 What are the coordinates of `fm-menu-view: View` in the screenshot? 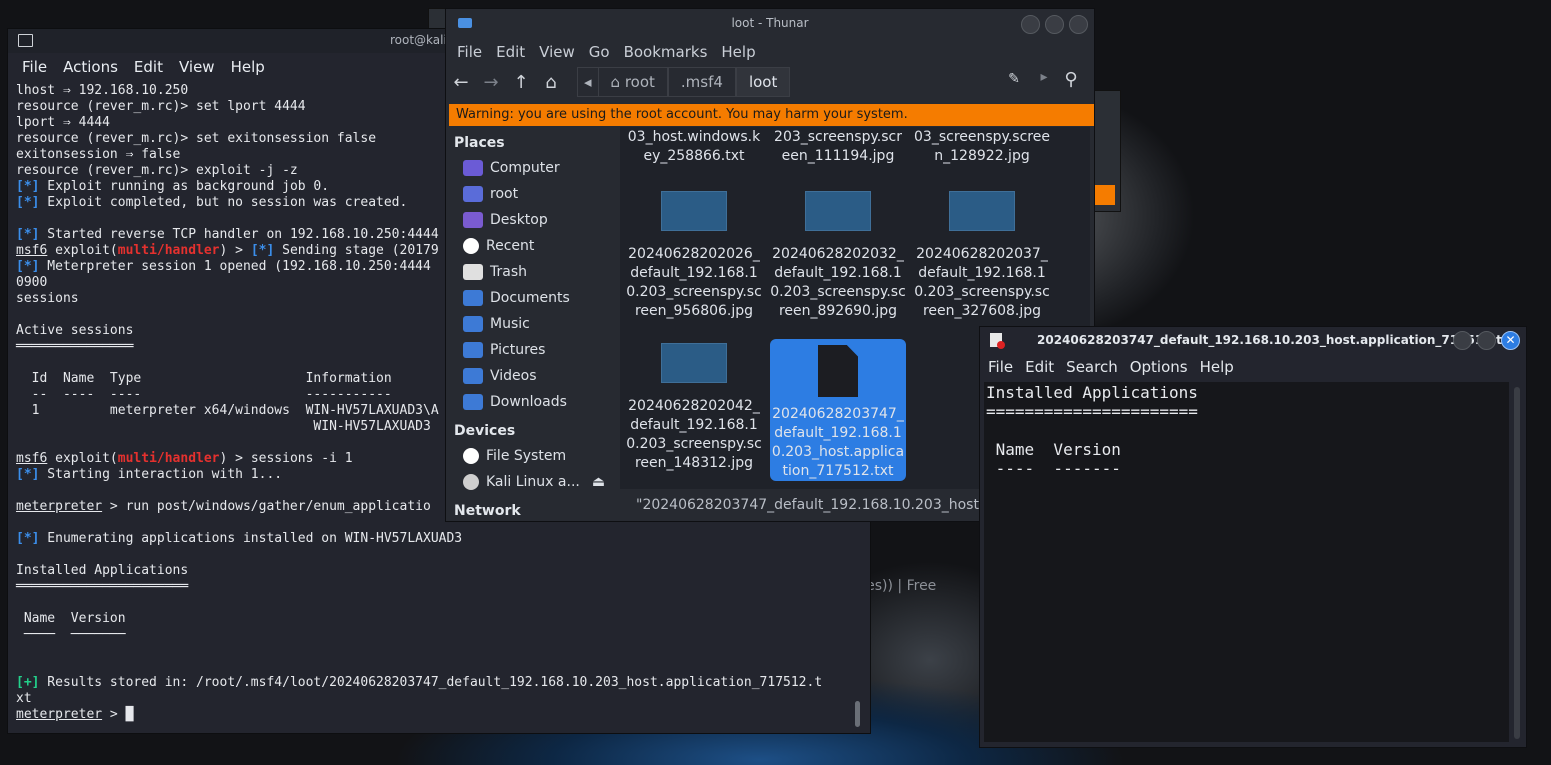 It's located at (557, 51).